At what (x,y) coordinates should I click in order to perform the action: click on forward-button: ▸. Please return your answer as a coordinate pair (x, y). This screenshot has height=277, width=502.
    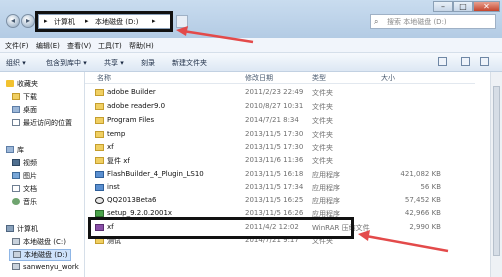
    Looking at the image, I should click on (28, 21).